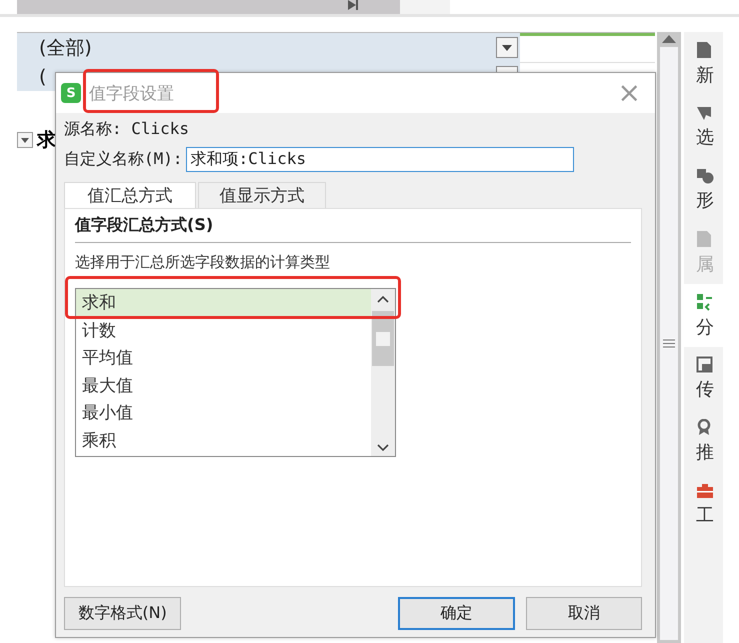  What do you see at coordinates (262, 195) in the screenshot?
I see `tab: 值显示方式` at bounding box center [262, 195].